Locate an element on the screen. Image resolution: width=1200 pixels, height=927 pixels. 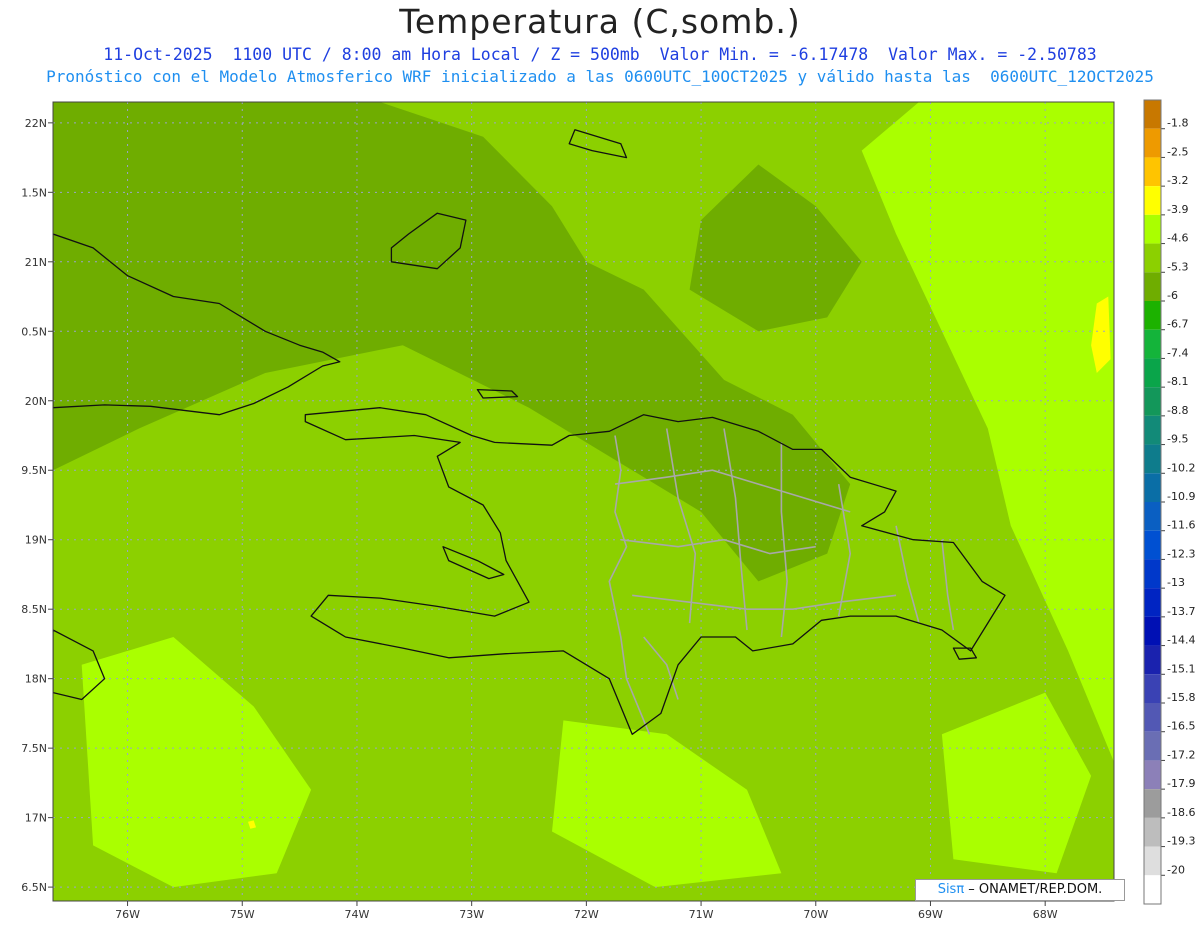
lat-tick-label: 9.5N is located at coordinates (34, 470).